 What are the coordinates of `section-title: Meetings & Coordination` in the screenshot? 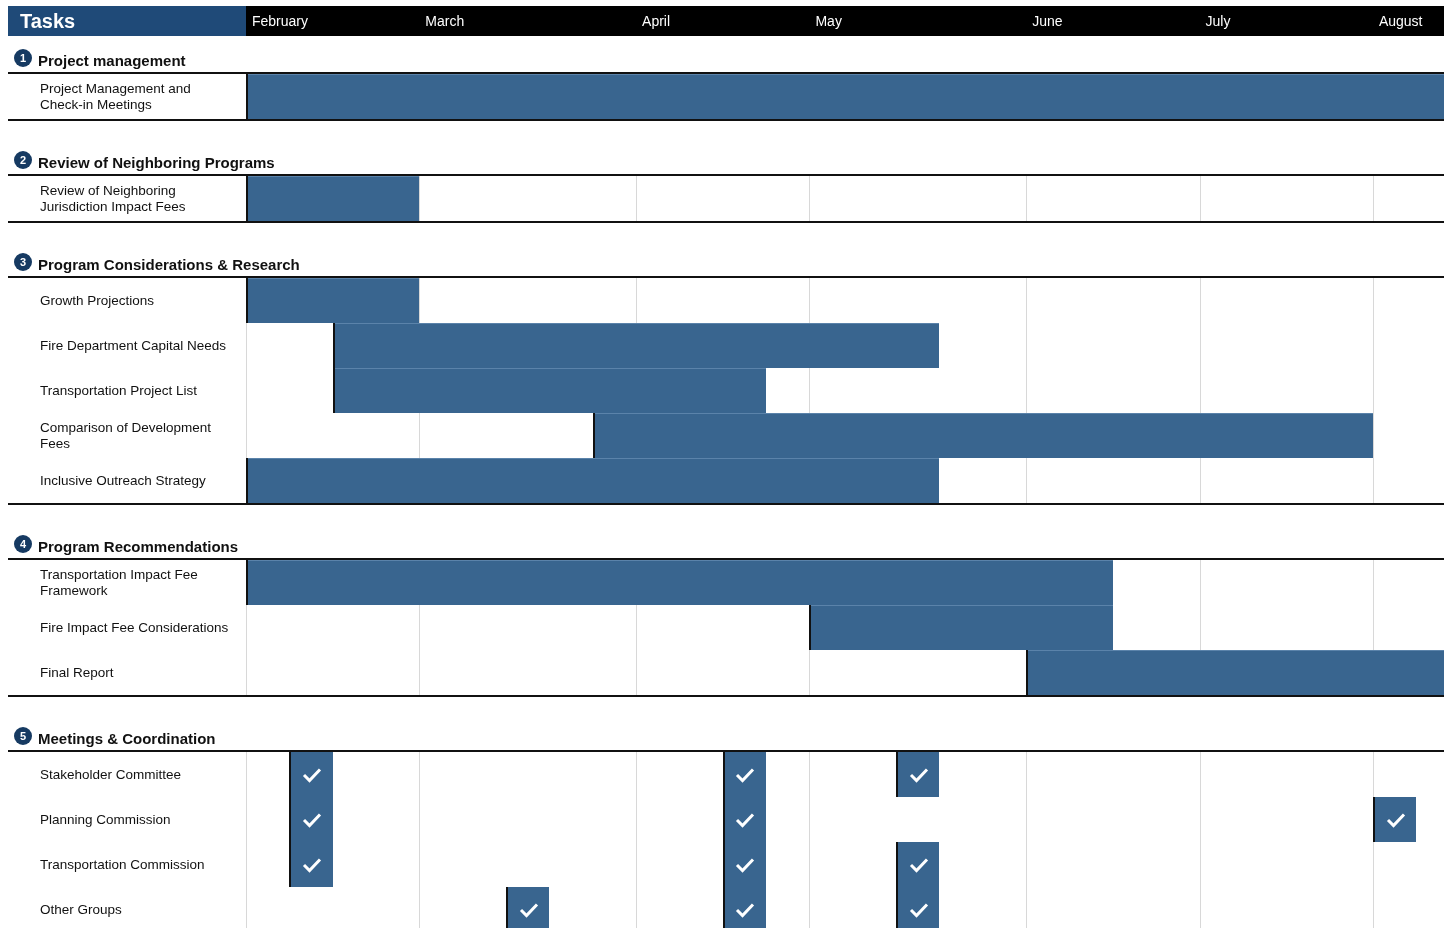 It's located at (127, 738).